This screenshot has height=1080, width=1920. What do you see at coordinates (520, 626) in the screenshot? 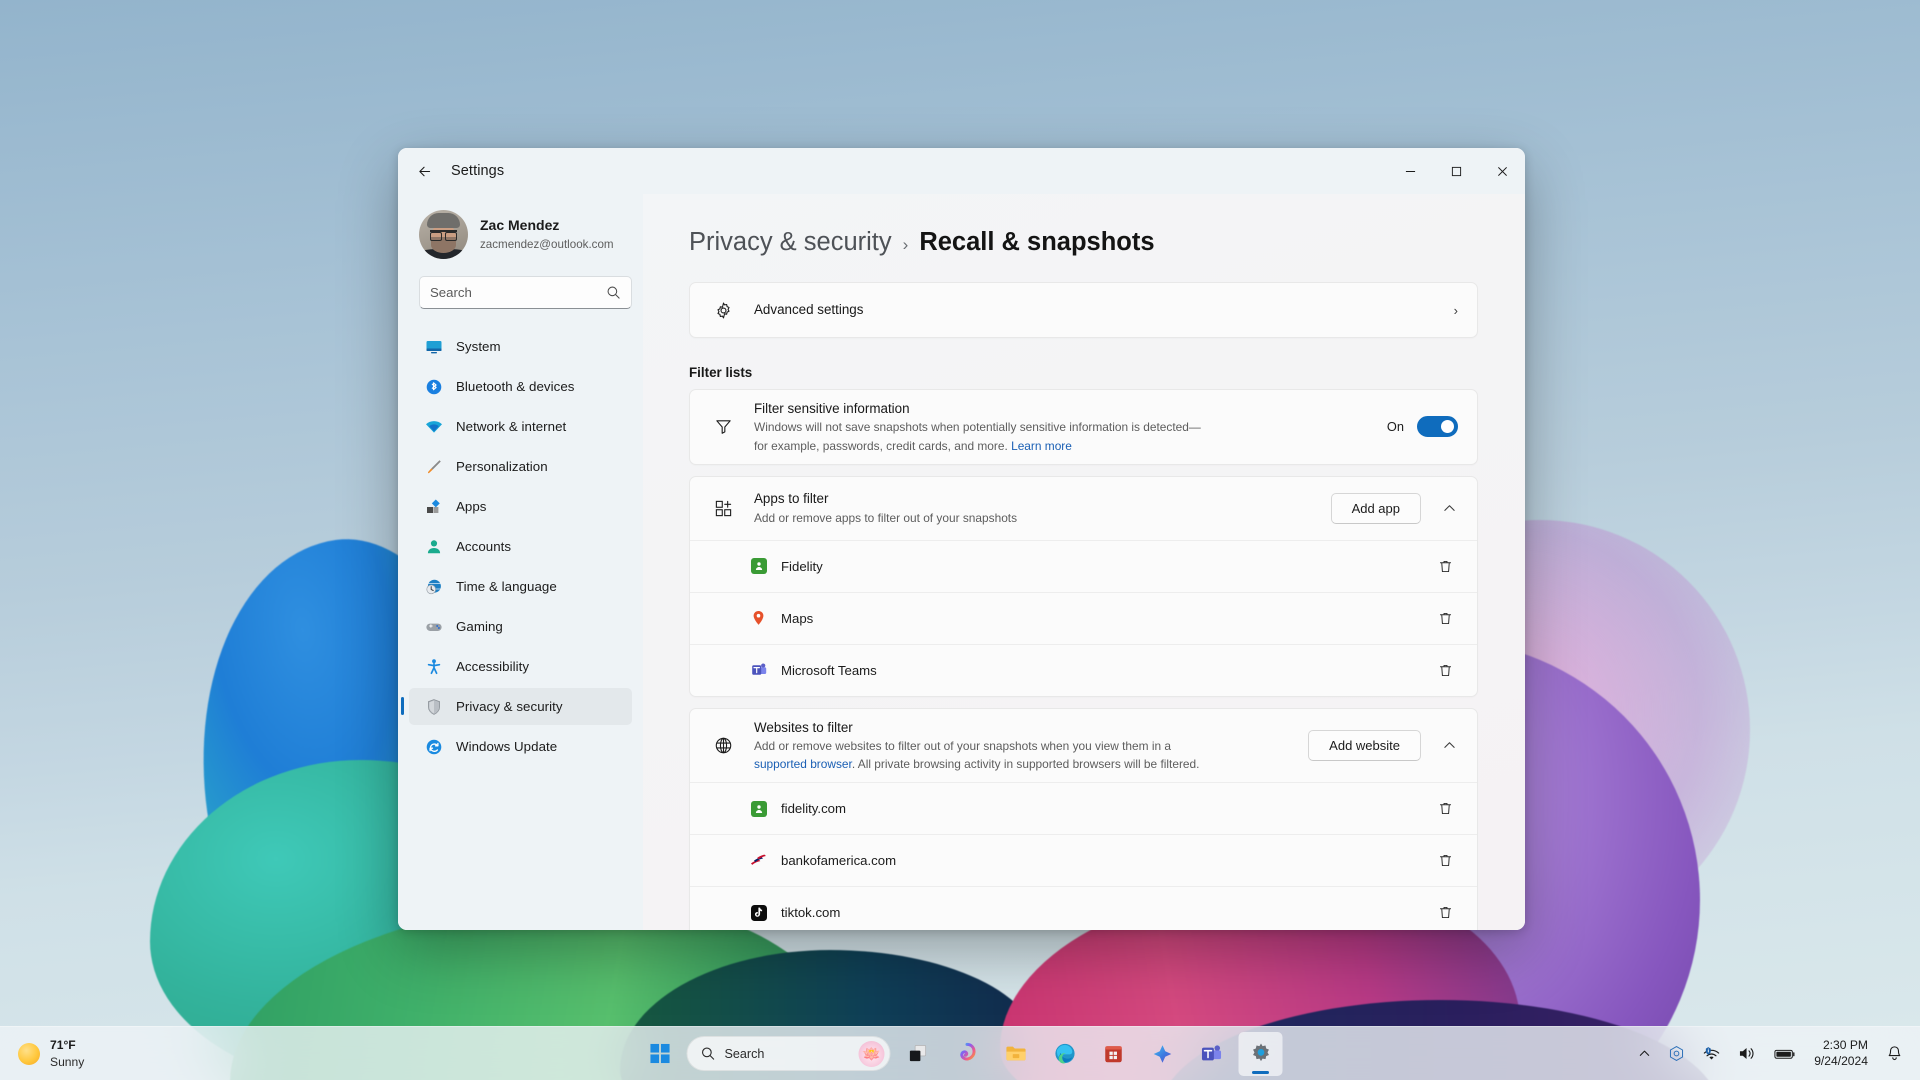
I see `sidebar-item-gaming: Gaming` at bounding box center [520, 626].